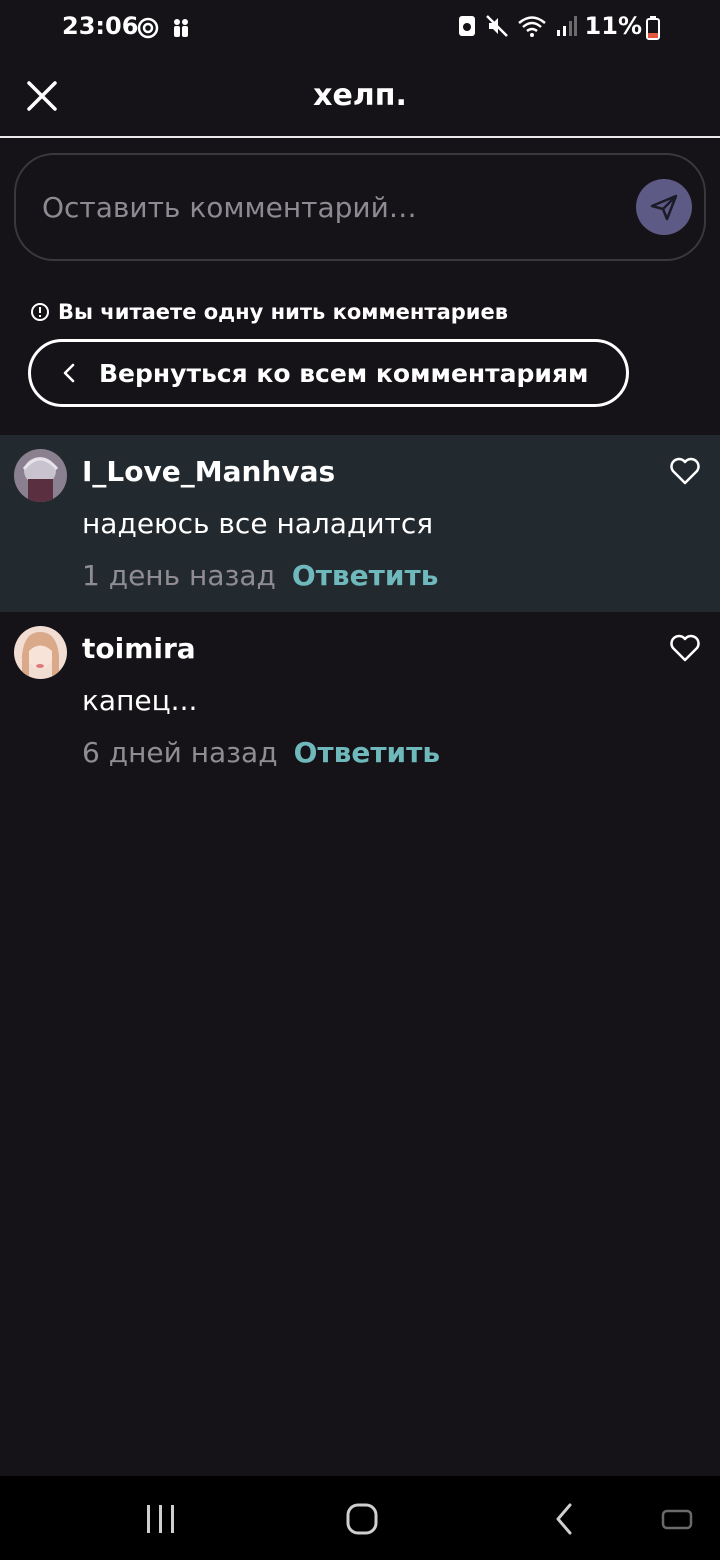 The image size is (720, 1560). I want to click on thread-notice-text: Вы читаете одну нить комментариев, so click(283, 312).